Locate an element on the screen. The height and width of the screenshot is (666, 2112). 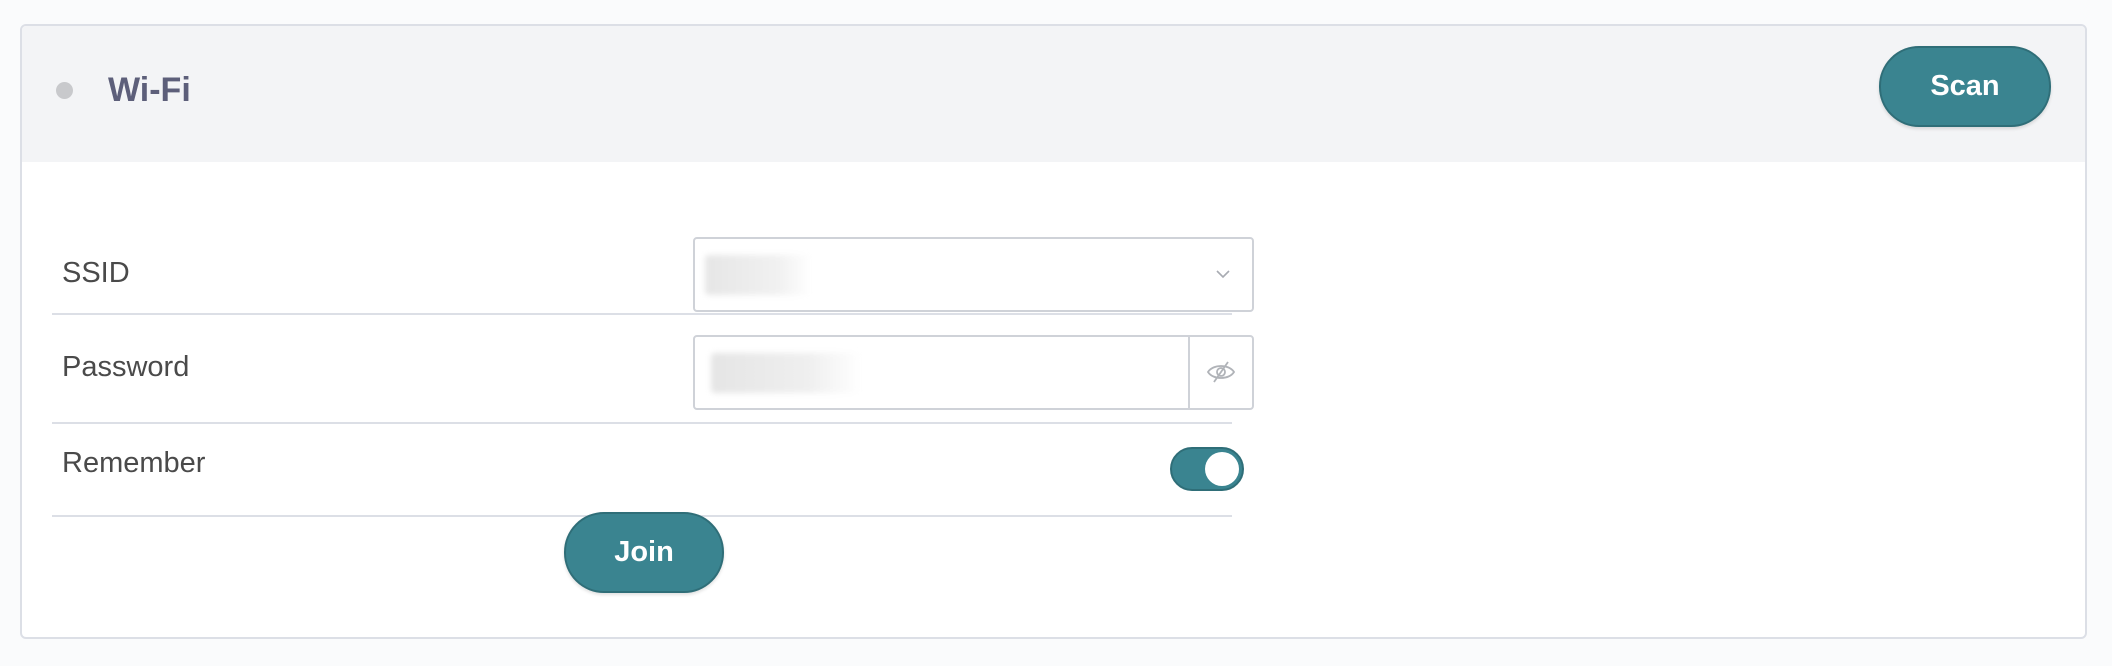
status-dot-icon is located at coordinates (64, 90).